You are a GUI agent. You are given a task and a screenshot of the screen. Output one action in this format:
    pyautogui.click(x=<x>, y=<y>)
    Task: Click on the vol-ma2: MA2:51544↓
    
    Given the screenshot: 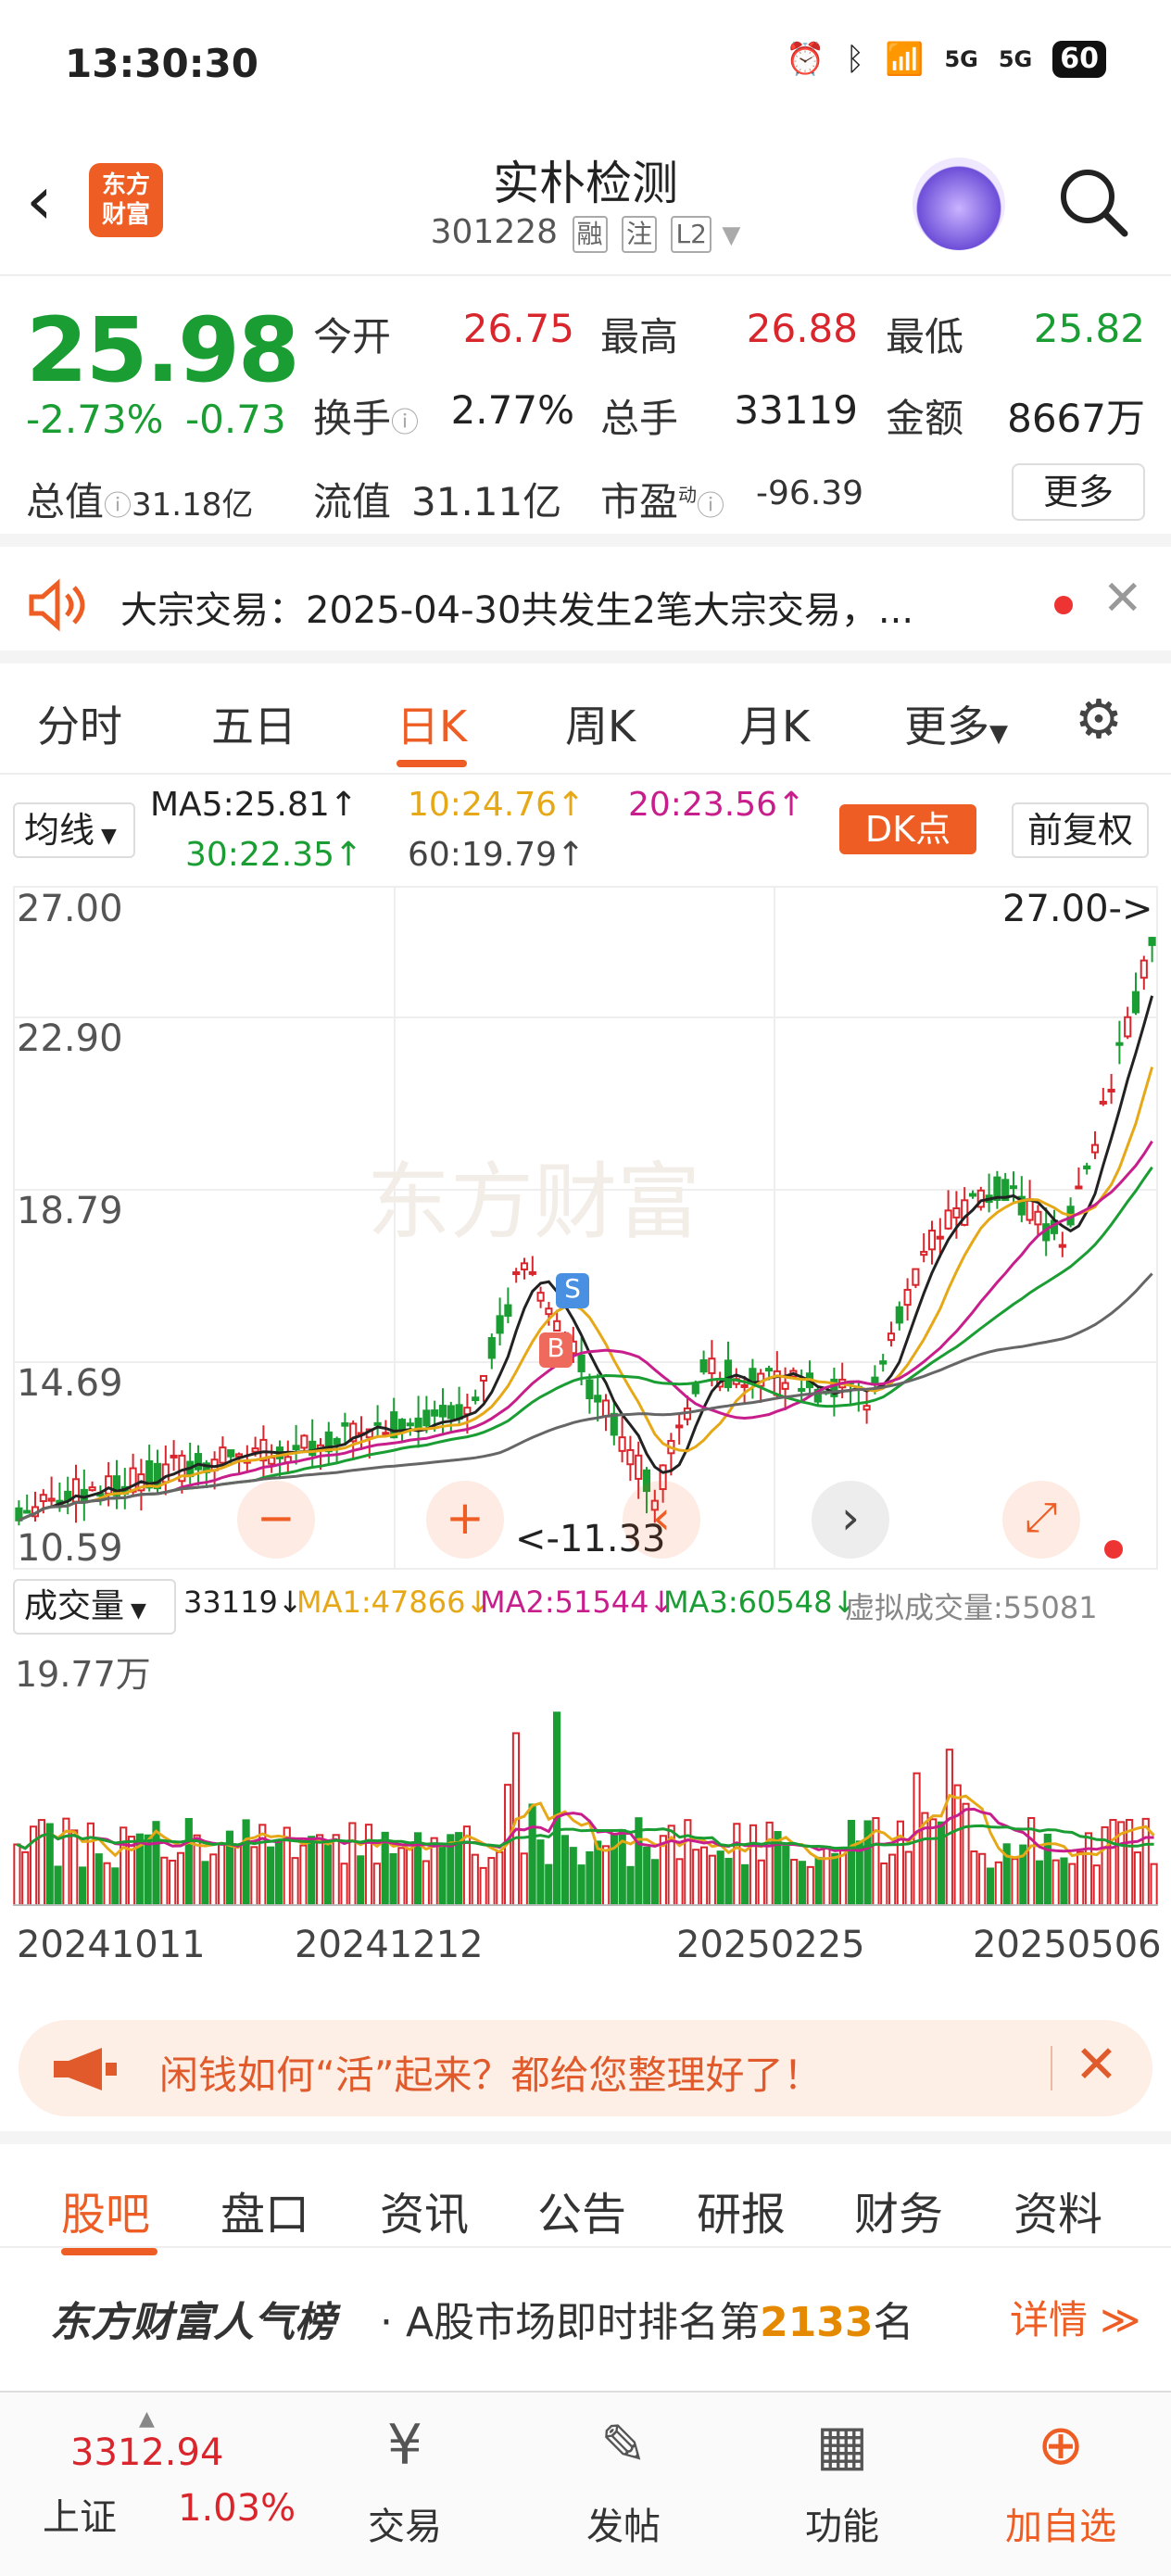 What is the action you would take?
    pyautogui.click(x=577, y=1602)
    